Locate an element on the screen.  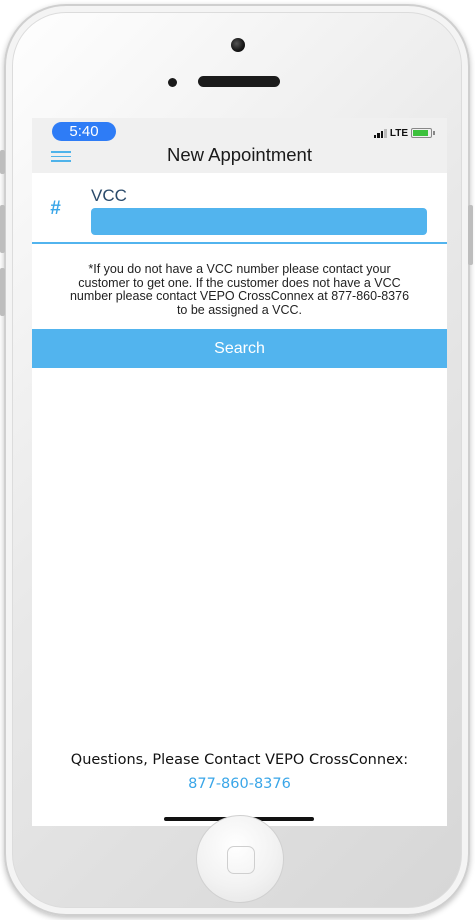
power-button is located at coordinates (470, 235).